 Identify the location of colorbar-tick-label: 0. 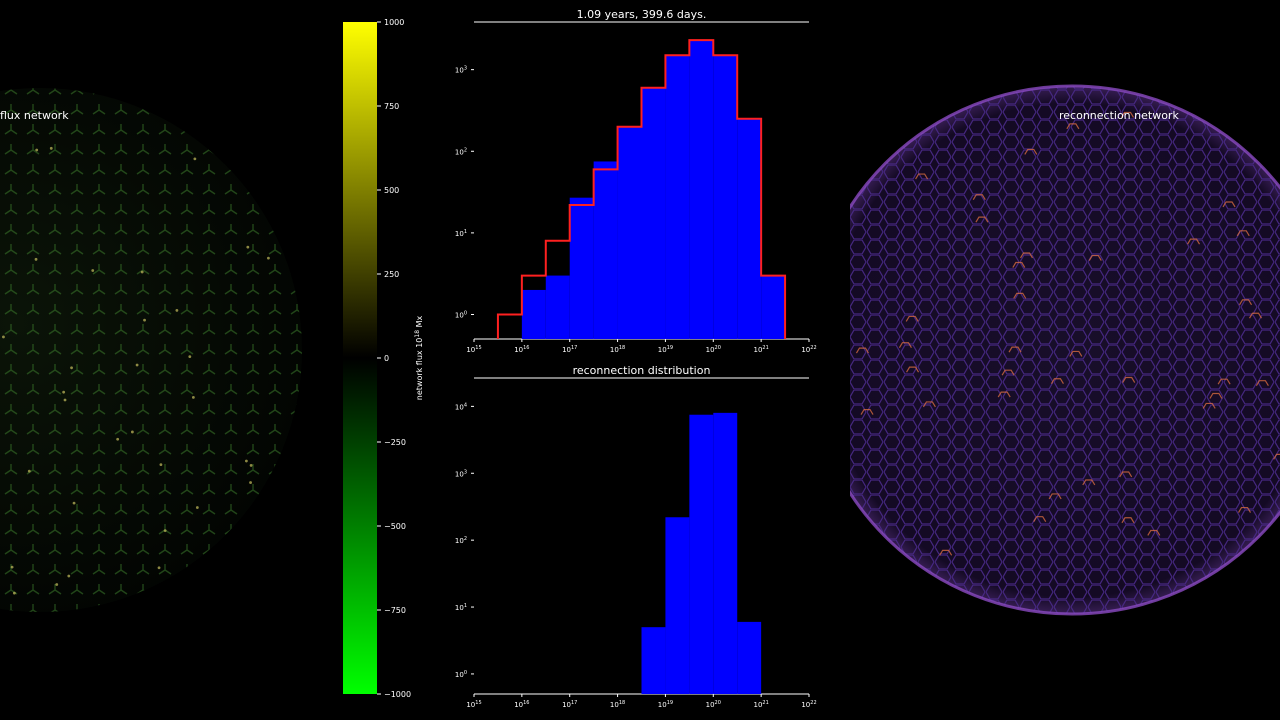
(386, 358).